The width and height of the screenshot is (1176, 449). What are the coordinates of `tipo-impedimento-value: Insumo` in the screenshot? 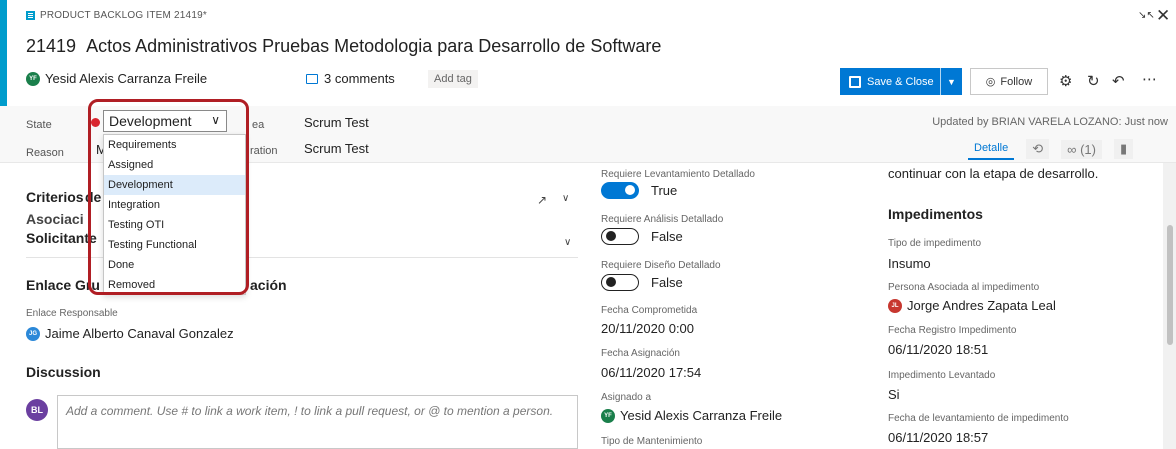 It's located at (909, 263).